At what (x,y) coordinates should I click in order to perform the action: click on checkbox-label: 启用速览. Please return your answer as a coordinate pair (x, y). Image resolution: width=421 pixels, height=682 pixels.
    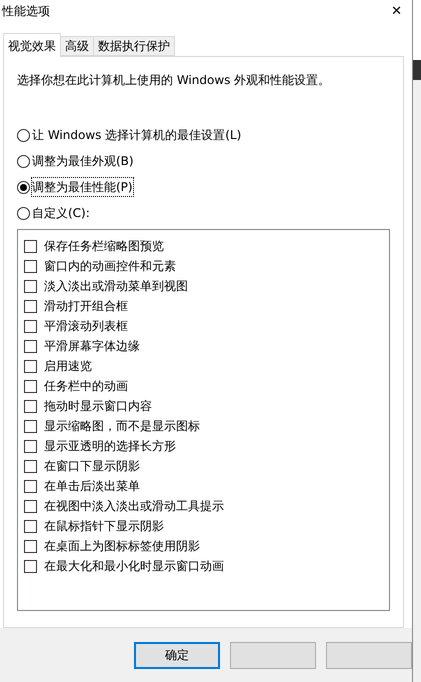
    Looking at the image, I should click on (68, 366).